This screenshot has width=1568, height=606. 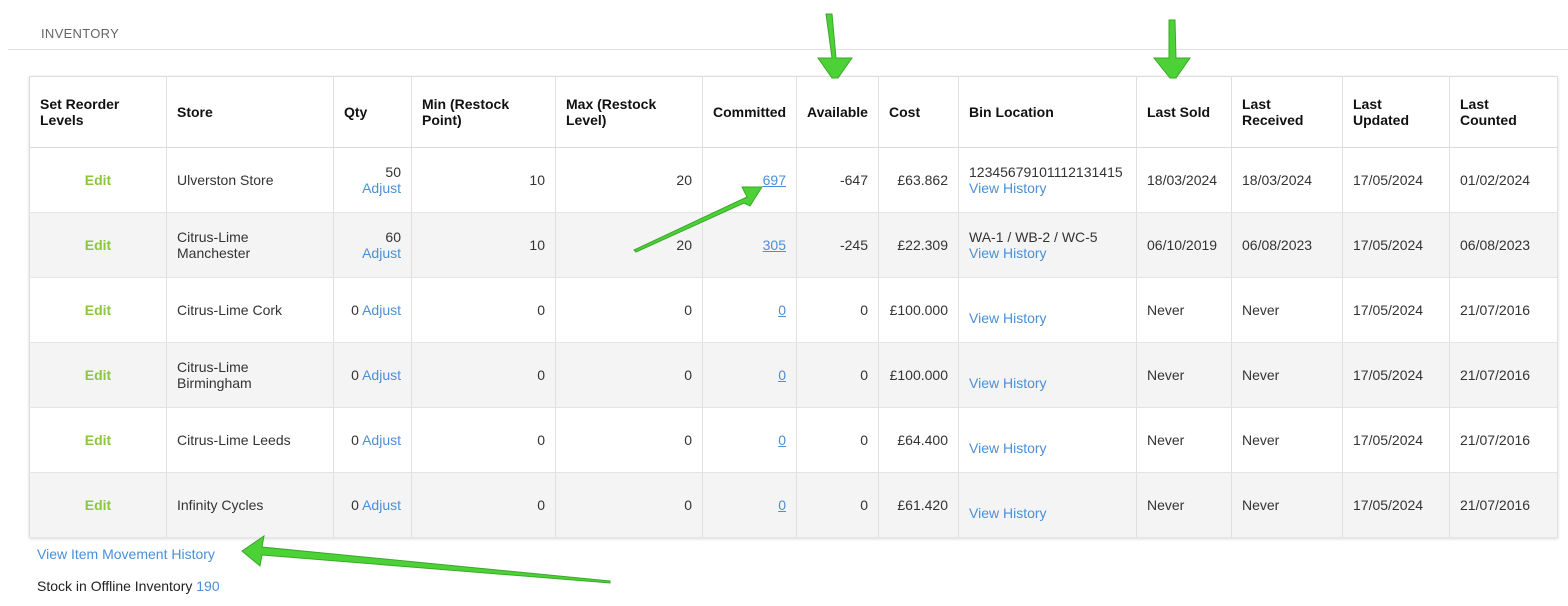 What do you see at coordinates (629, 245) in the screenshot?
I see `max-cell: 20` at bounding box center [629, 245].